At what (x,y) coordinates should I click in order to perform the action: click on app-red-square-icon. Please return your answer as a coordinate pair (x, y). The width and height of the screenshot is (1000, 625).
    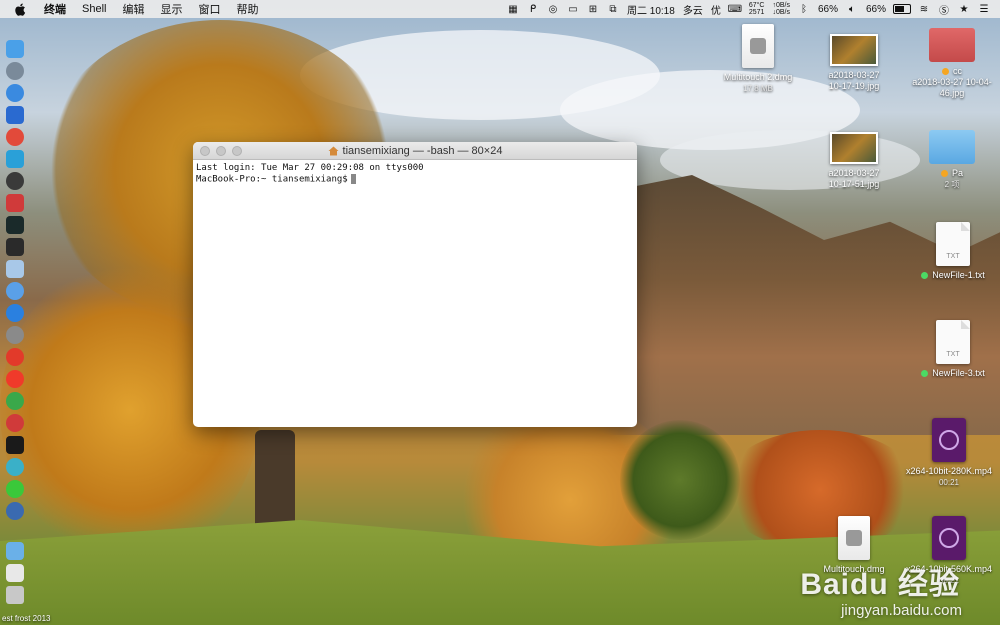
    Looking at the image, I should click on (15, 203).